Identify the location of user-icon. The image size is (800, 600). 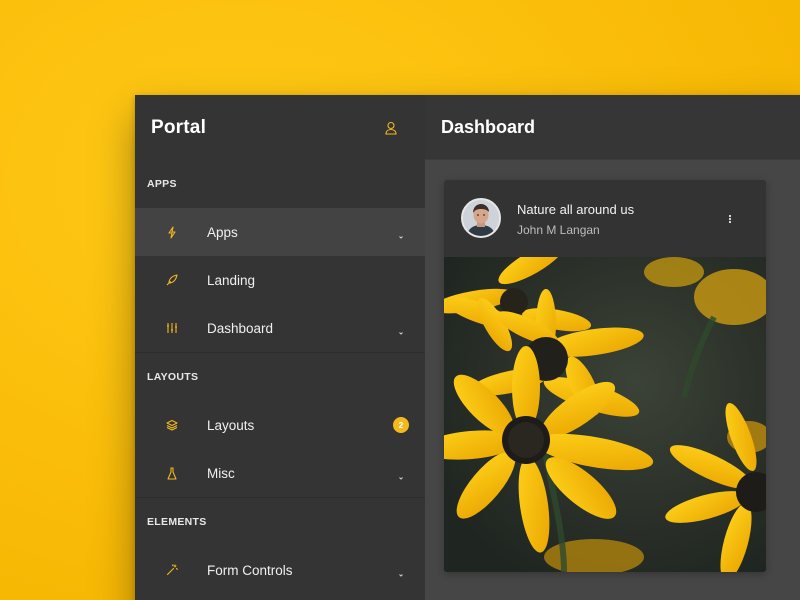
(391, 128).